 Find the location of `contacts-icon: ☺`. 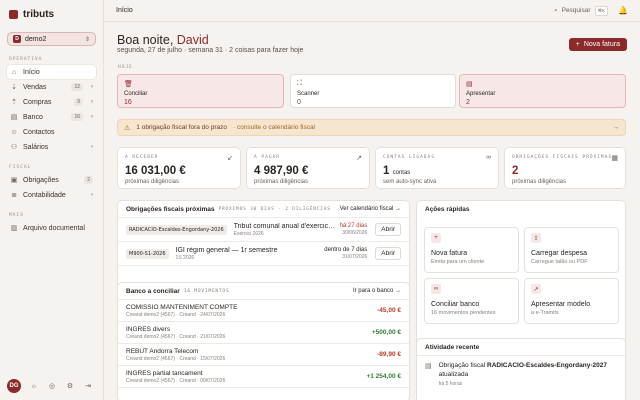

contacts-icon: ☺ is located at coordinates (14, 132).